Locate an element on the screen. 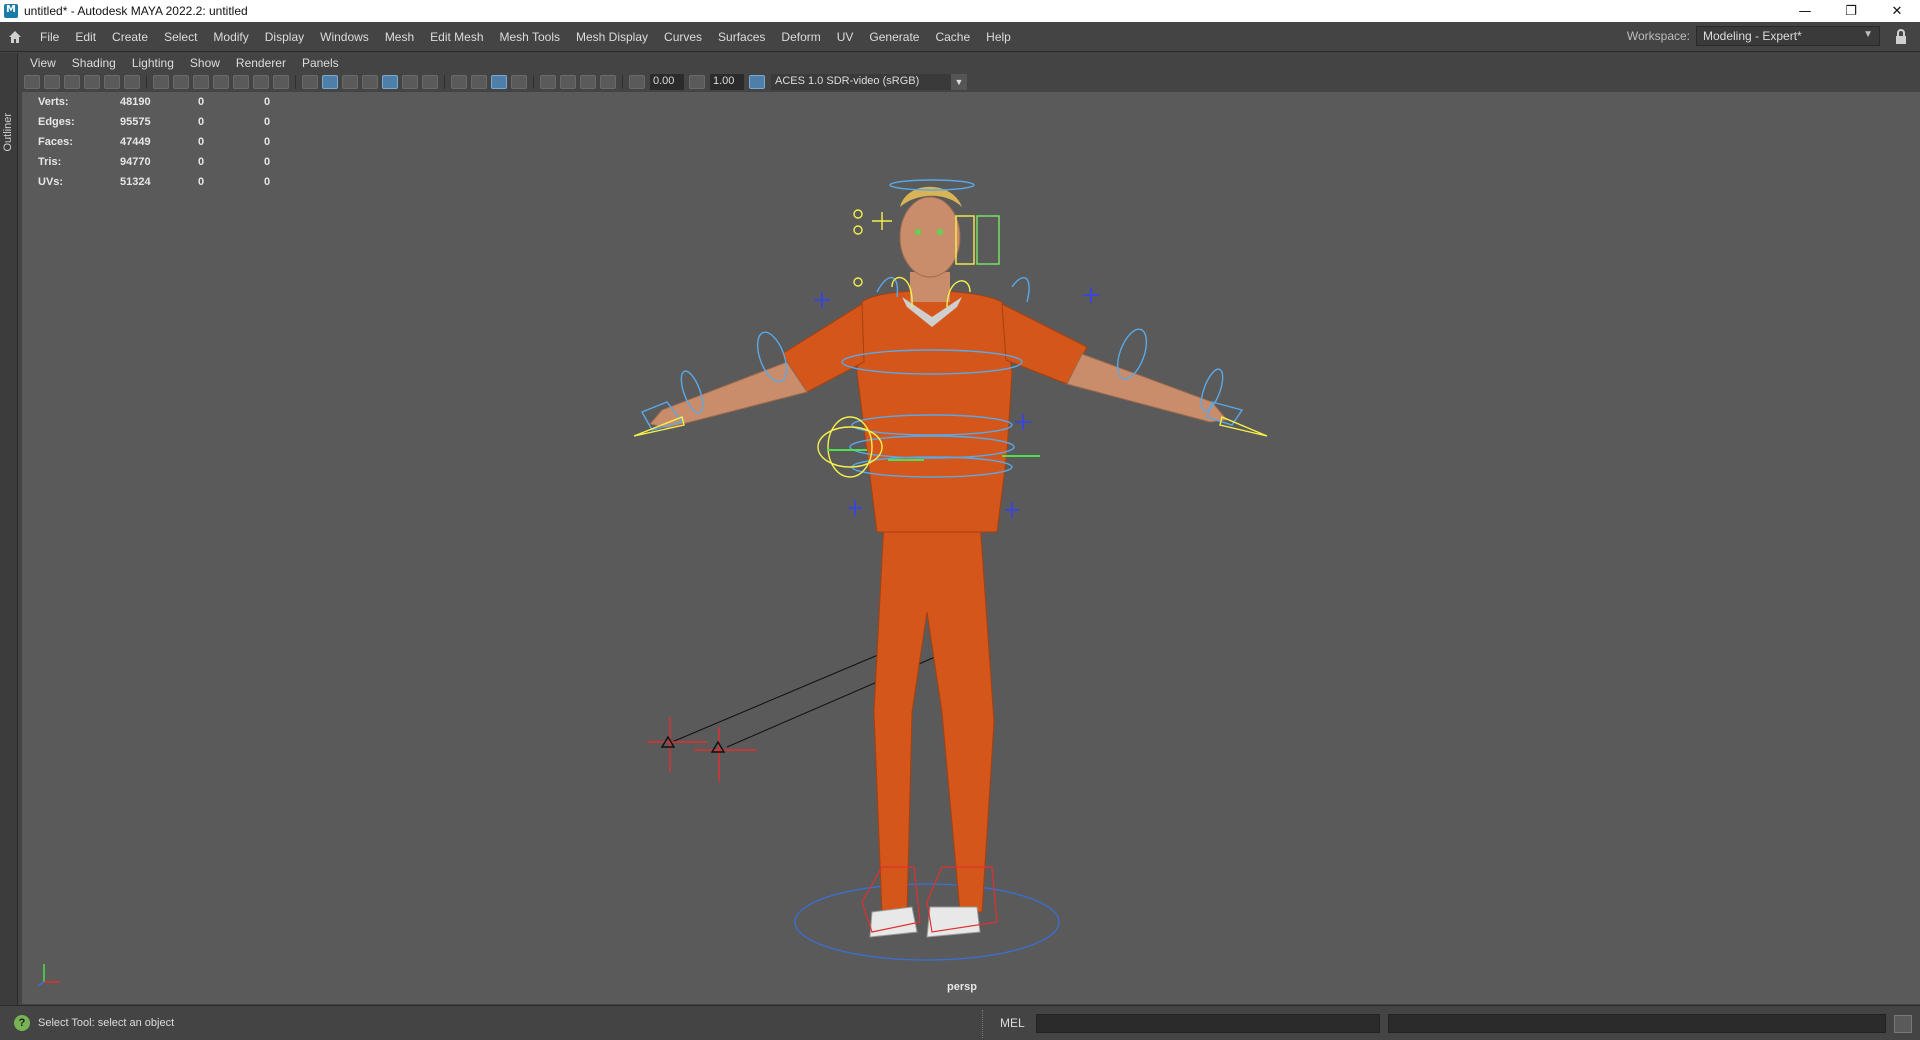 This screenshot has height=1040, width=1920. title-bar: untitled* - Autodesk MAYA 2022.2 is located at coordinates (960, 11).